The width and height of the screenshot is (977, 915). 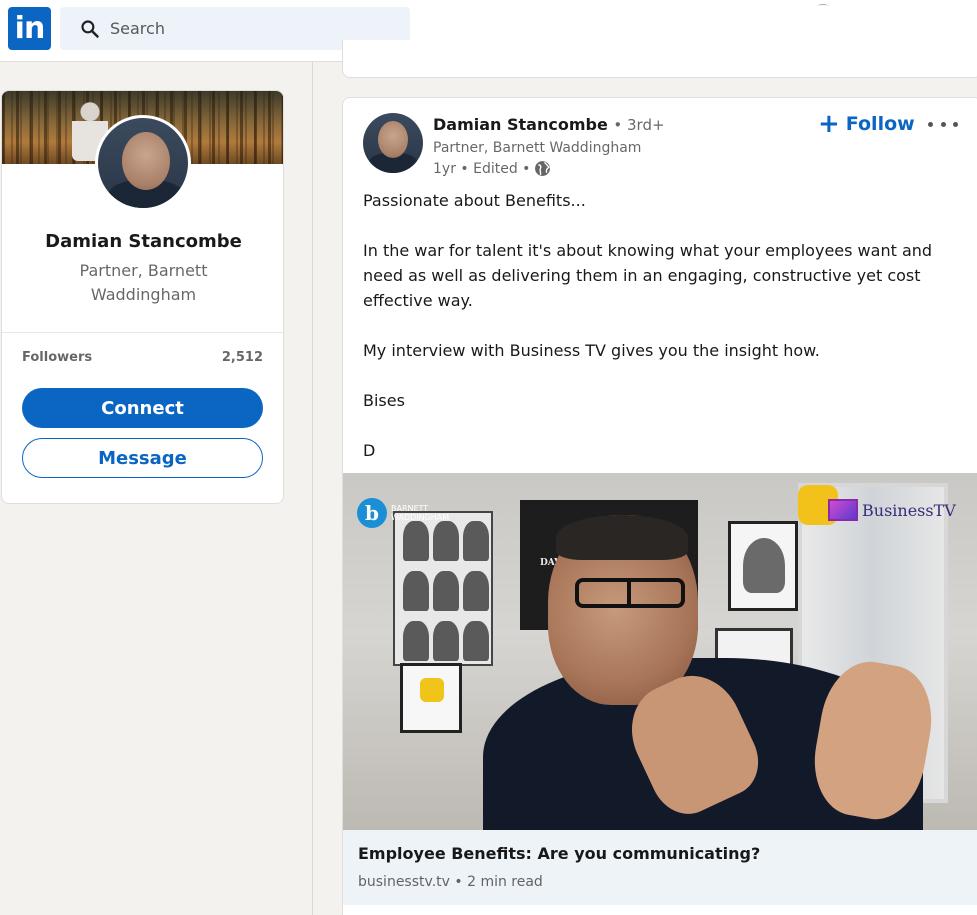 What do you see at coordinates (142, 458) in the screenshot?
I see `message-button: Message` at bounding box center [142, 458].